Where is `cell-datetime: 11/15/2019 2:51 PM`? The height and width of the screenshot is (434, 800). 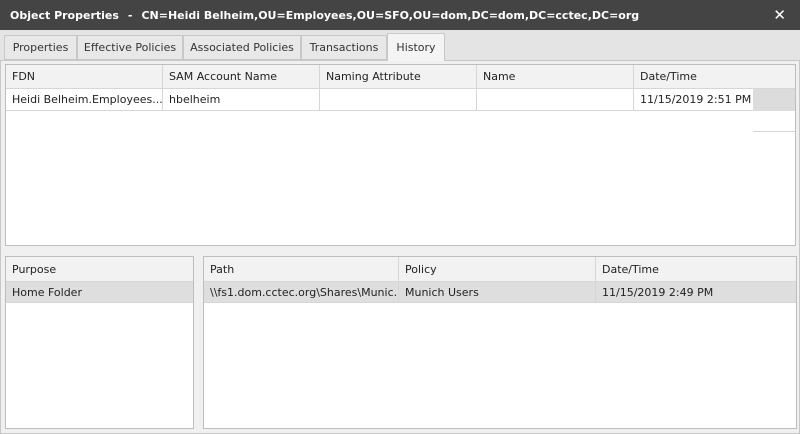 cell-datetime: 11/15/2019 2:51 PM is located at coordinates (696, 99).